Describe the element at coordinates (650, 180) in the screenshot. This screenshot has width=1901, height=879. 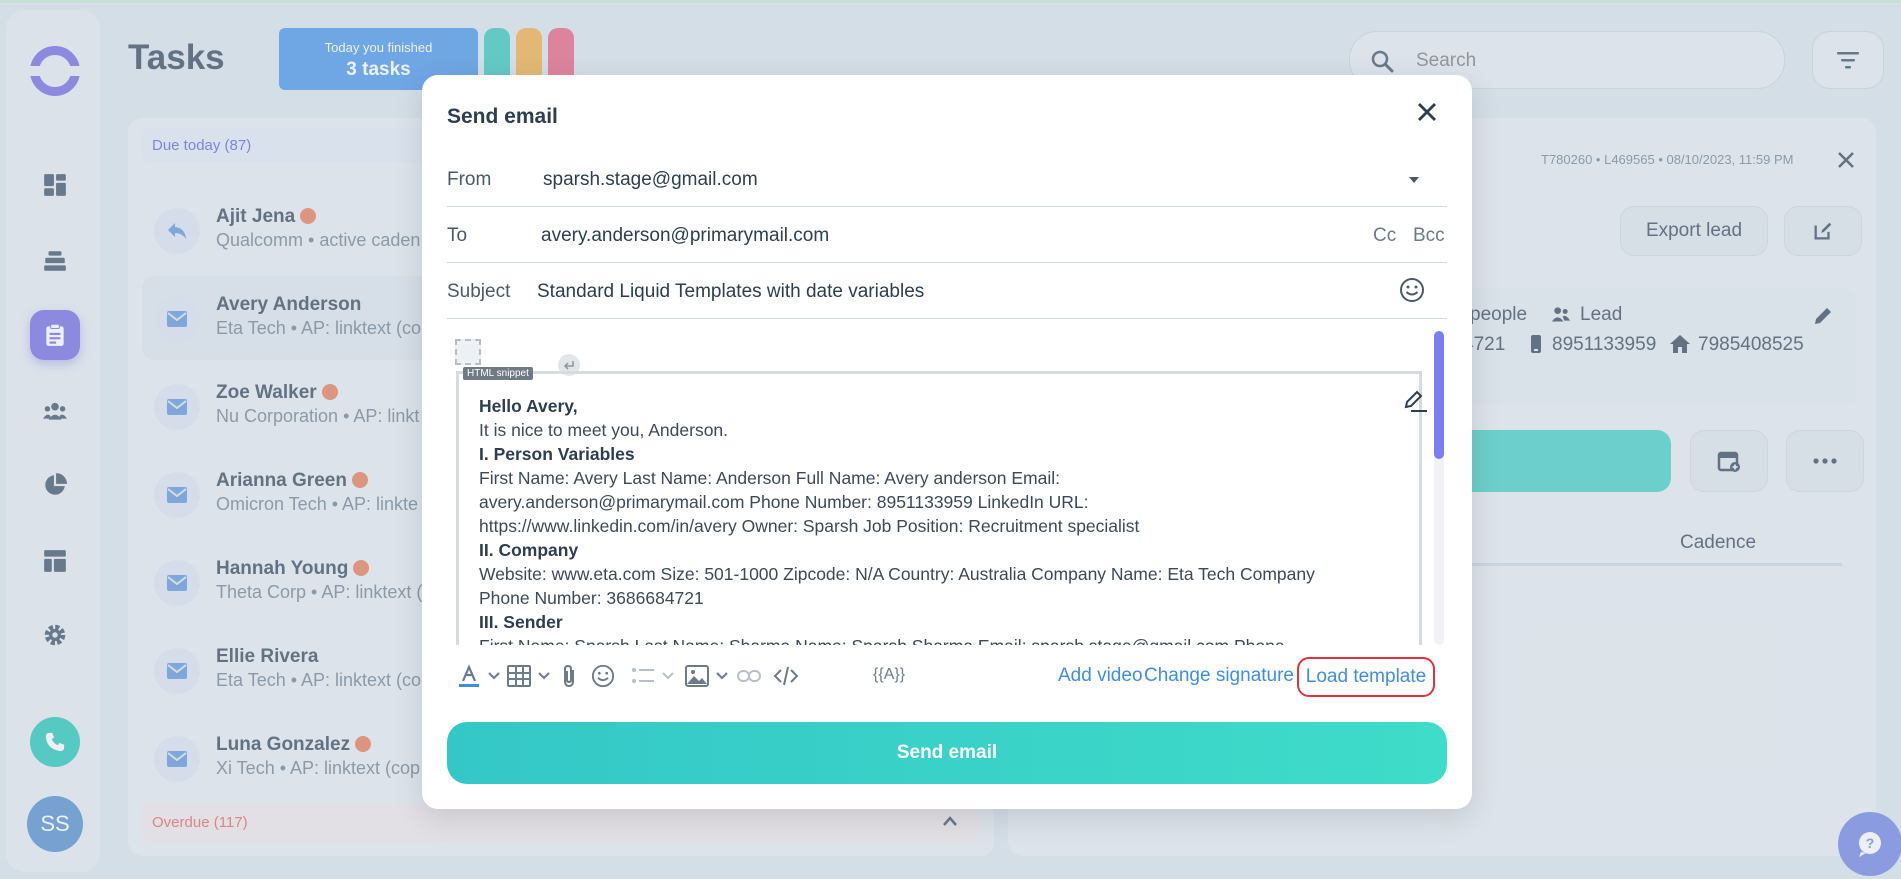
I see `from-select: sparsh.stage@gmail.com` at that location.